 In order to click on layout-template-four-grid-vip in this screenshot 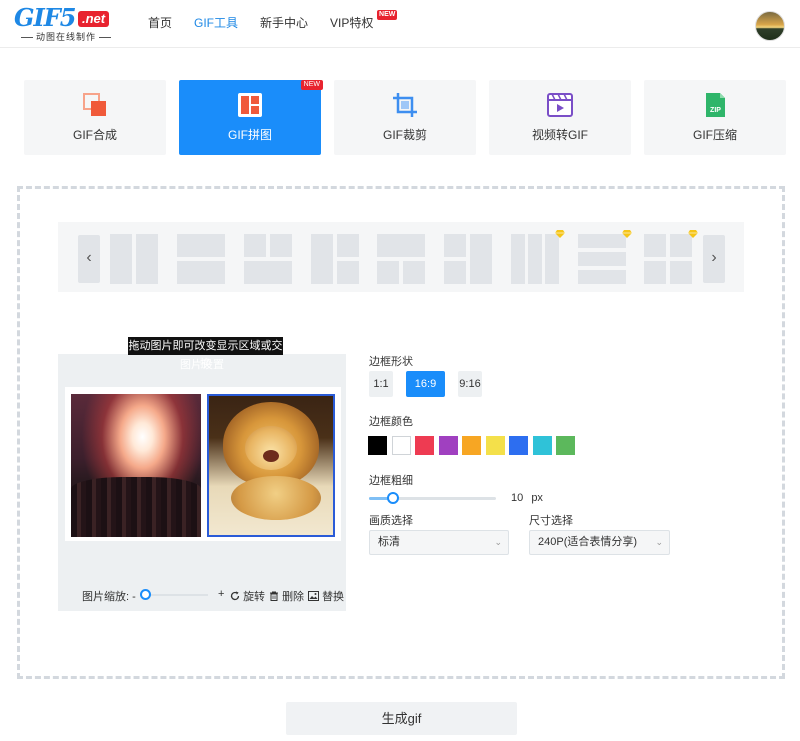, I will do `click(671, 257)`.